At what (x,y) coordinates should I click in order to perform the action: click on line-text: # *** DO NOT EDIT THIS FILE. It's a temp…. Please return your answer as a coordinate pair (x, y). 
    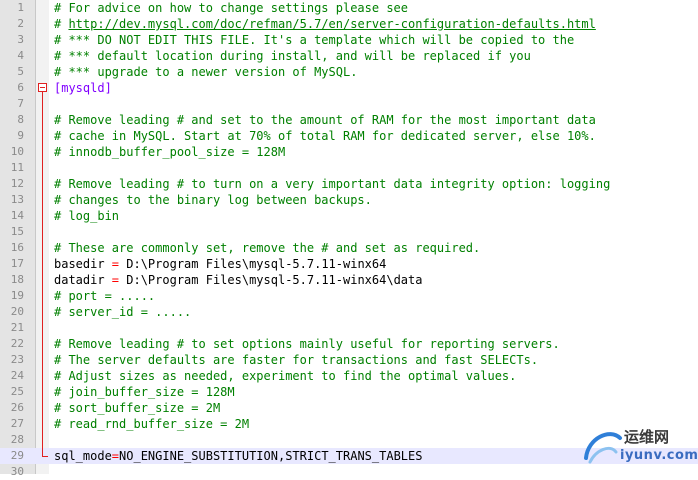
    Looking at the image, I should click on (314, 40).